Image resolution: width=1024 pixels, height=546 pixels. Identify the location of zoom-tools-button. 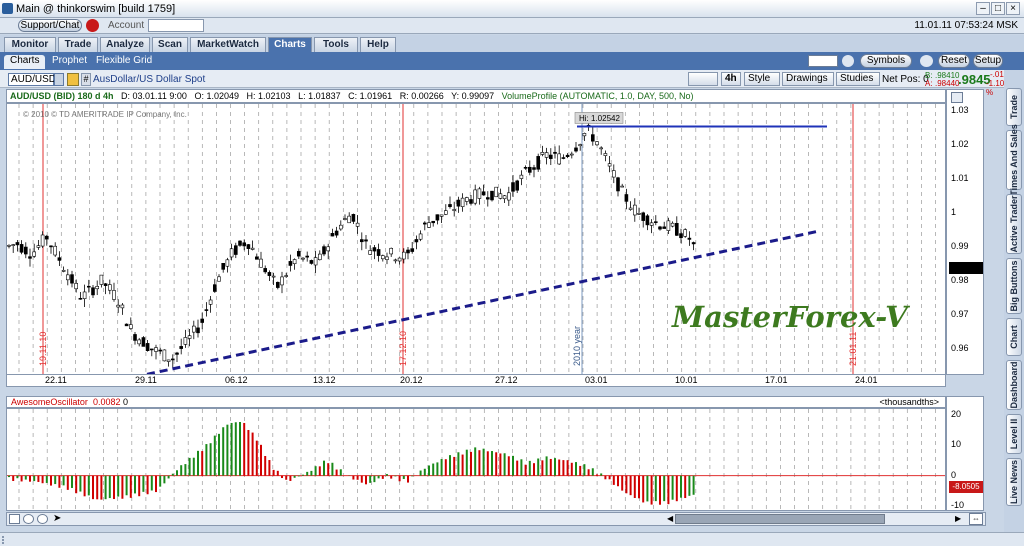
(703, 79).